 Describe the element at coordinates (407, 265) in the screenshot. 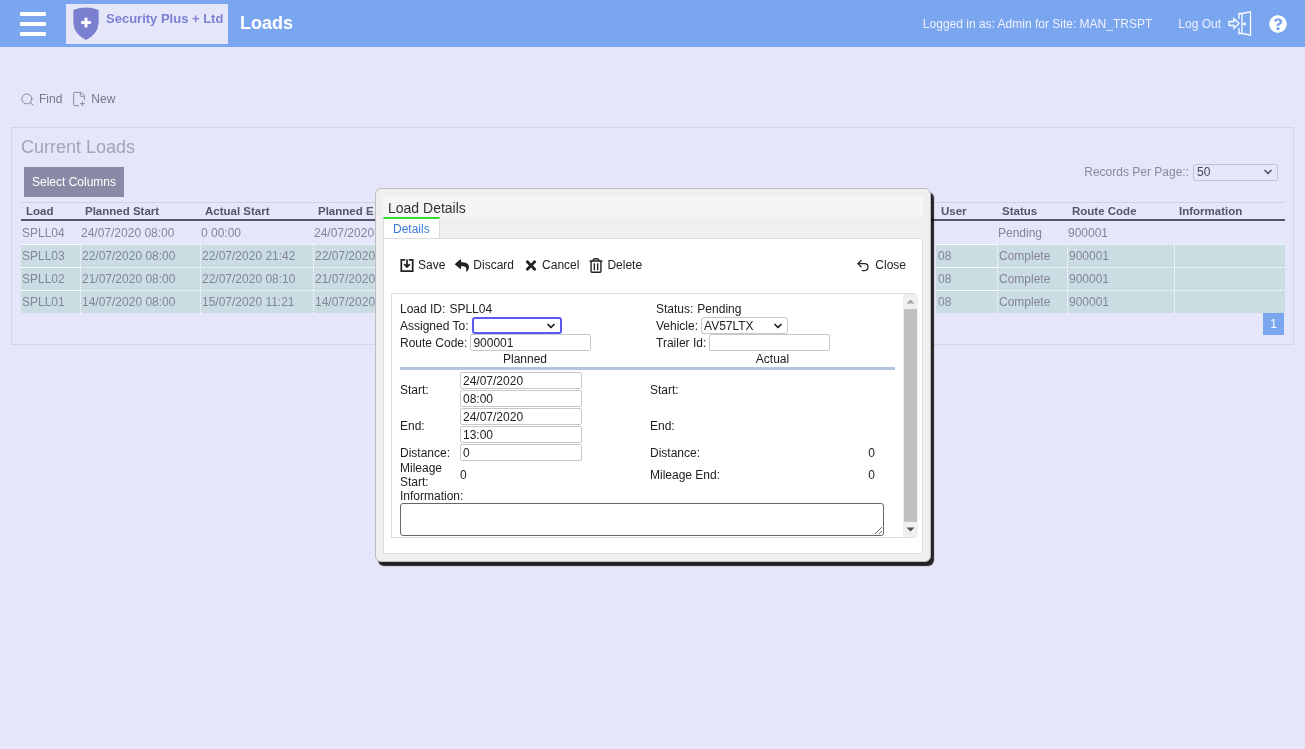

I see `save-icon` at that location.